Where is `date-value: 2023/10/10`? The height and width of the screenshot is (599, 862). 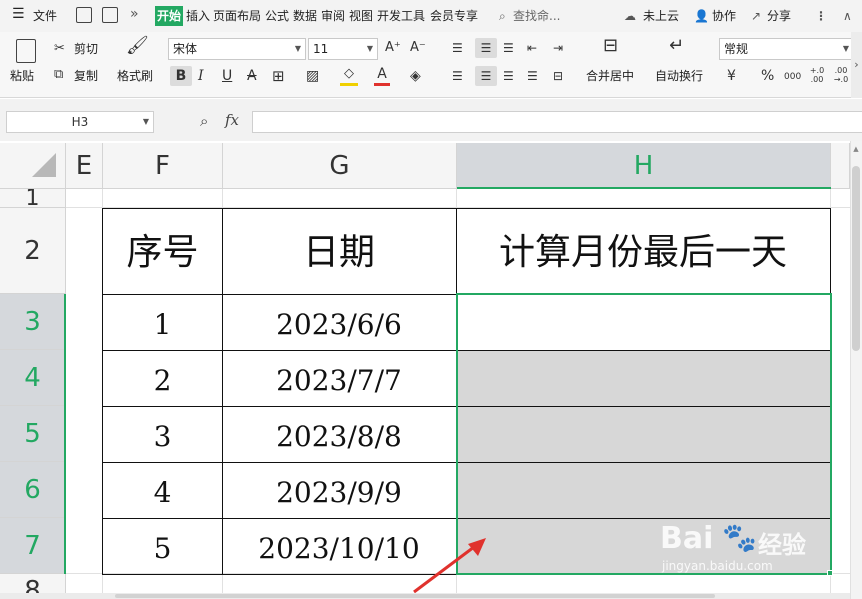
date-value: 2023/10/10 is located at coordinates (339, 548).